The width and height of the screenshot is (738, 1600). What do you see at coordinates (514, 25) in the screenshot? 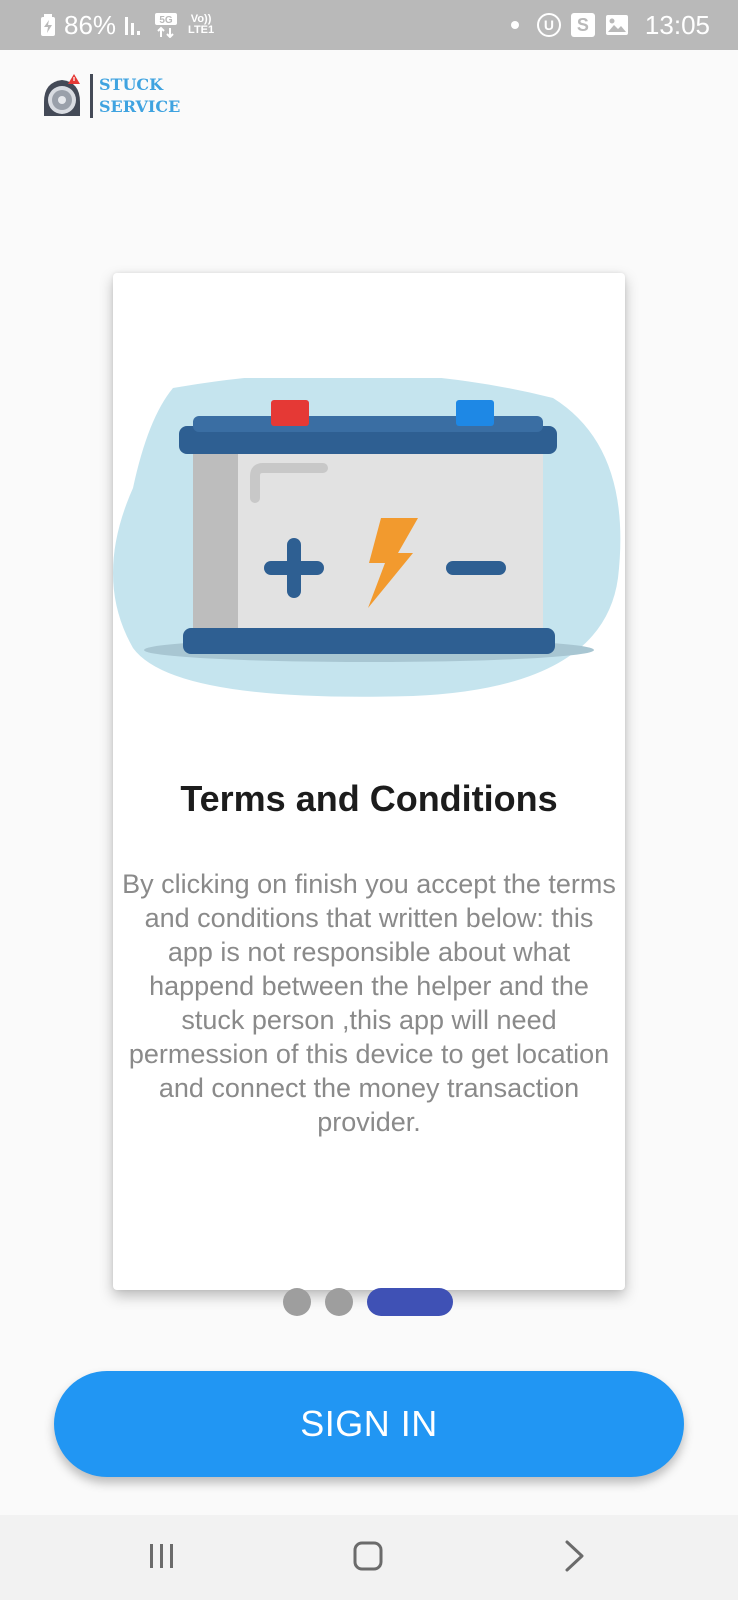
I see `notification-dot-icon` at bounding box center [514, 25].